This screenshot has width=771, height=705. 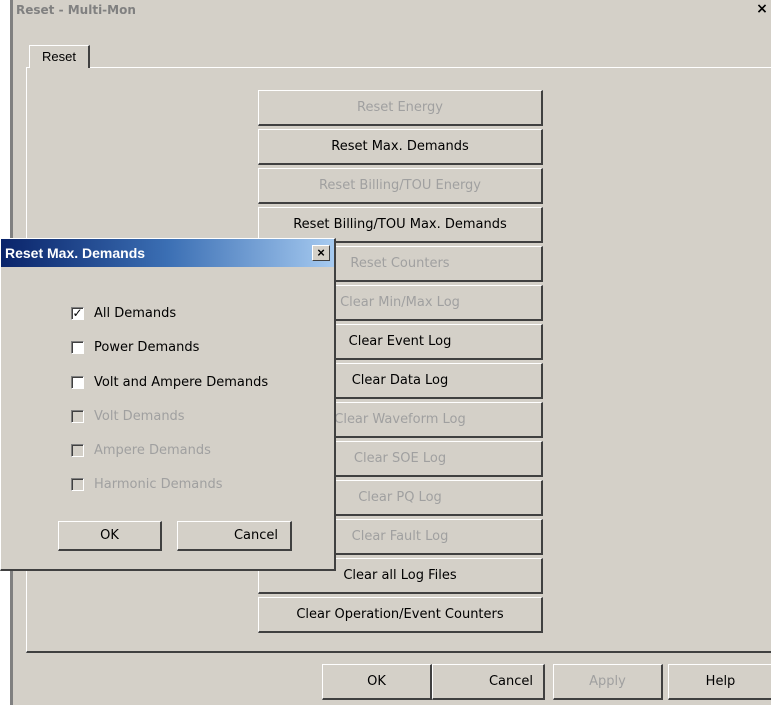 What do you see at coordinates (321, 253) in the screenshot?
I see `dialog-close-icon: ×` at bounding box center [321, 253].